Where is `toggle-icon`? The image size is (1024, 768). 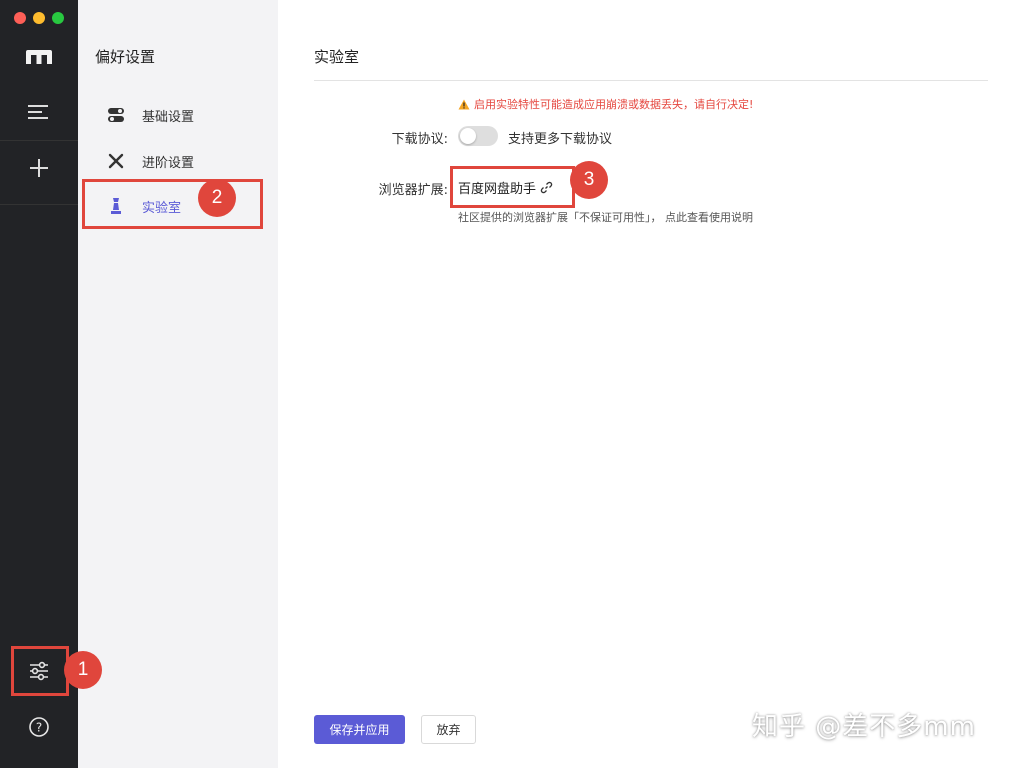
toggle-icon is located at coordinates (116, 115).